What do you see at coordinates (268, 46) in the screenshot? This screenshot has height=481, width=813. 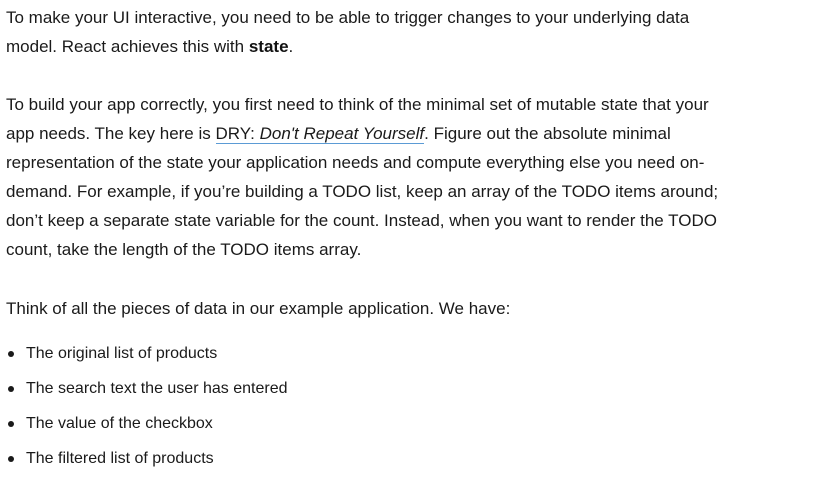 I see `state-keyword: state` at bounding box center [268, 46].